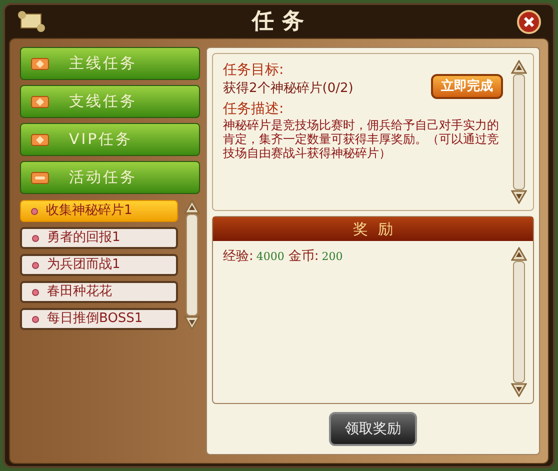  What do you see at coordinates (99, 319) in the screenshot?
I see `quest-item: 每日推倒BOSS1` at bounding box center [99, 319].